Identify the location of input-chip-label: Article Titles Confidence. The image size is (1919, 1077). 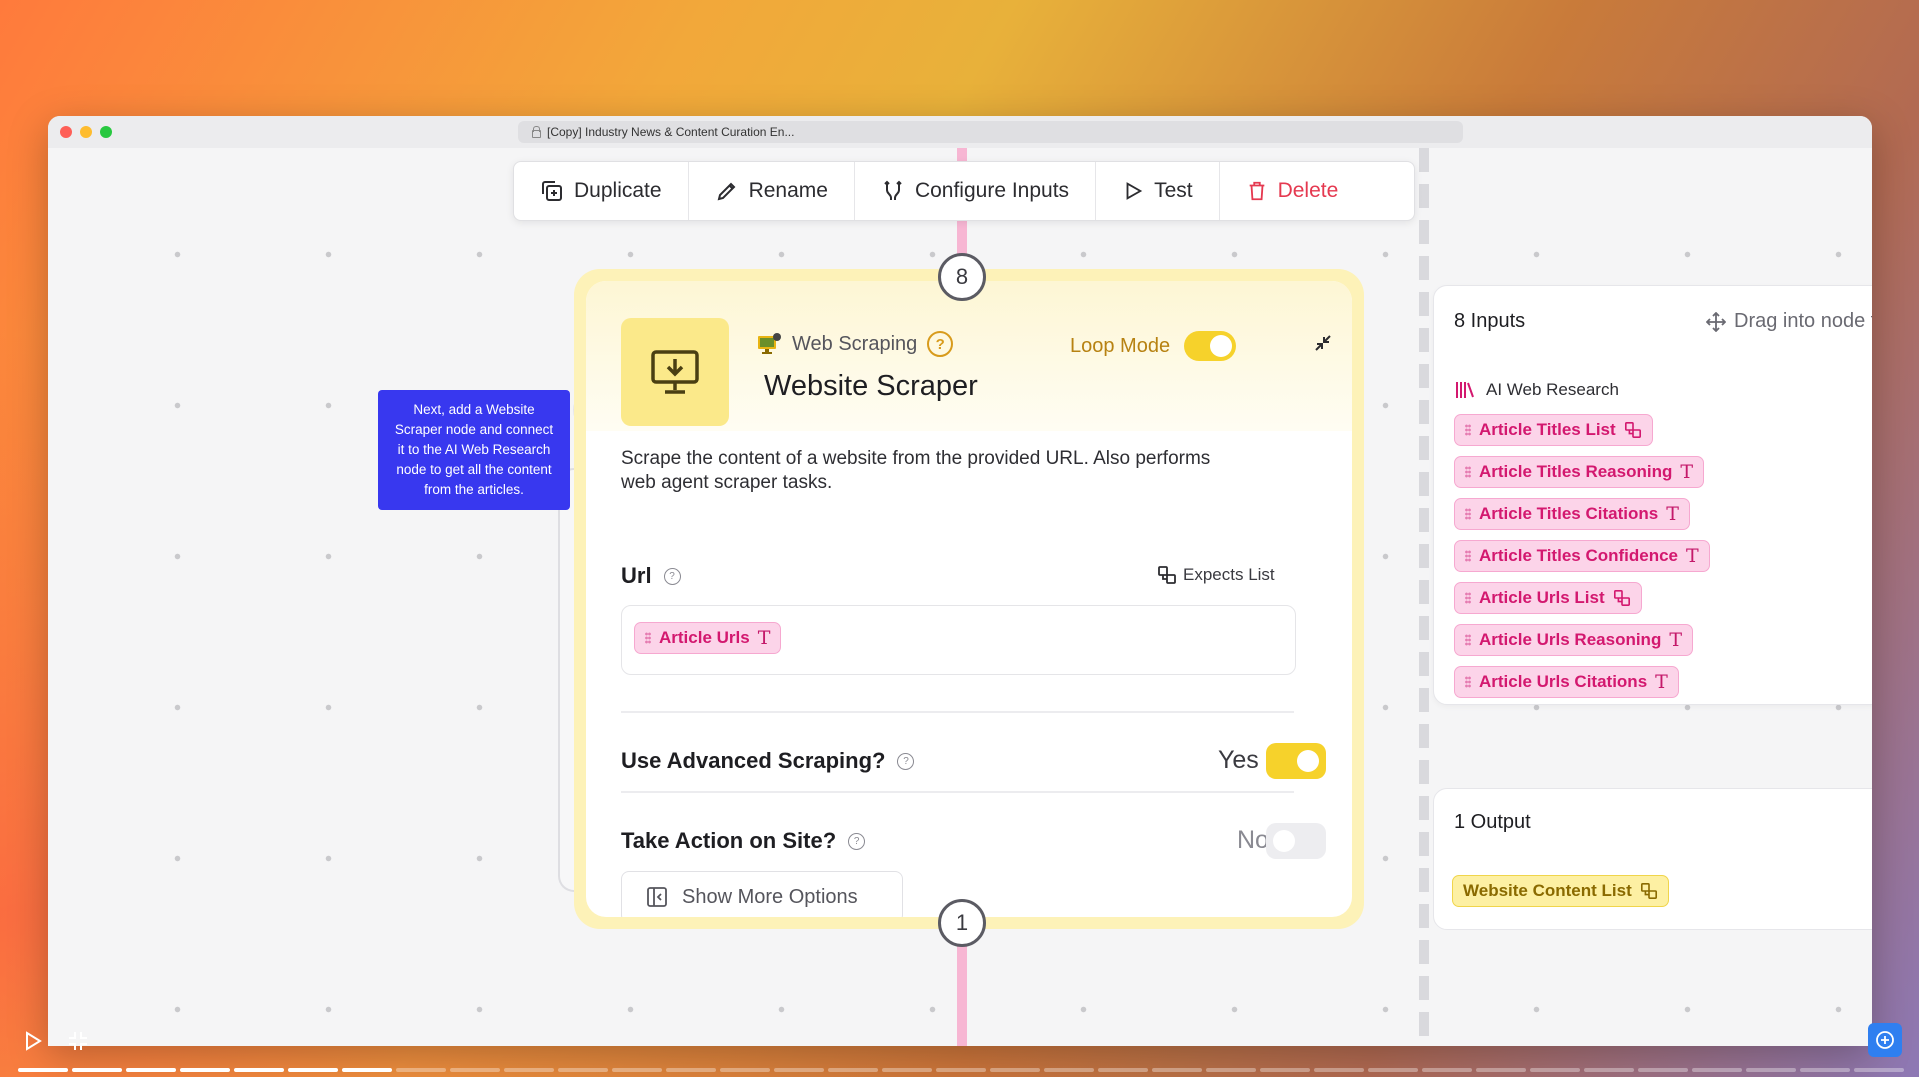
(1579, 555).